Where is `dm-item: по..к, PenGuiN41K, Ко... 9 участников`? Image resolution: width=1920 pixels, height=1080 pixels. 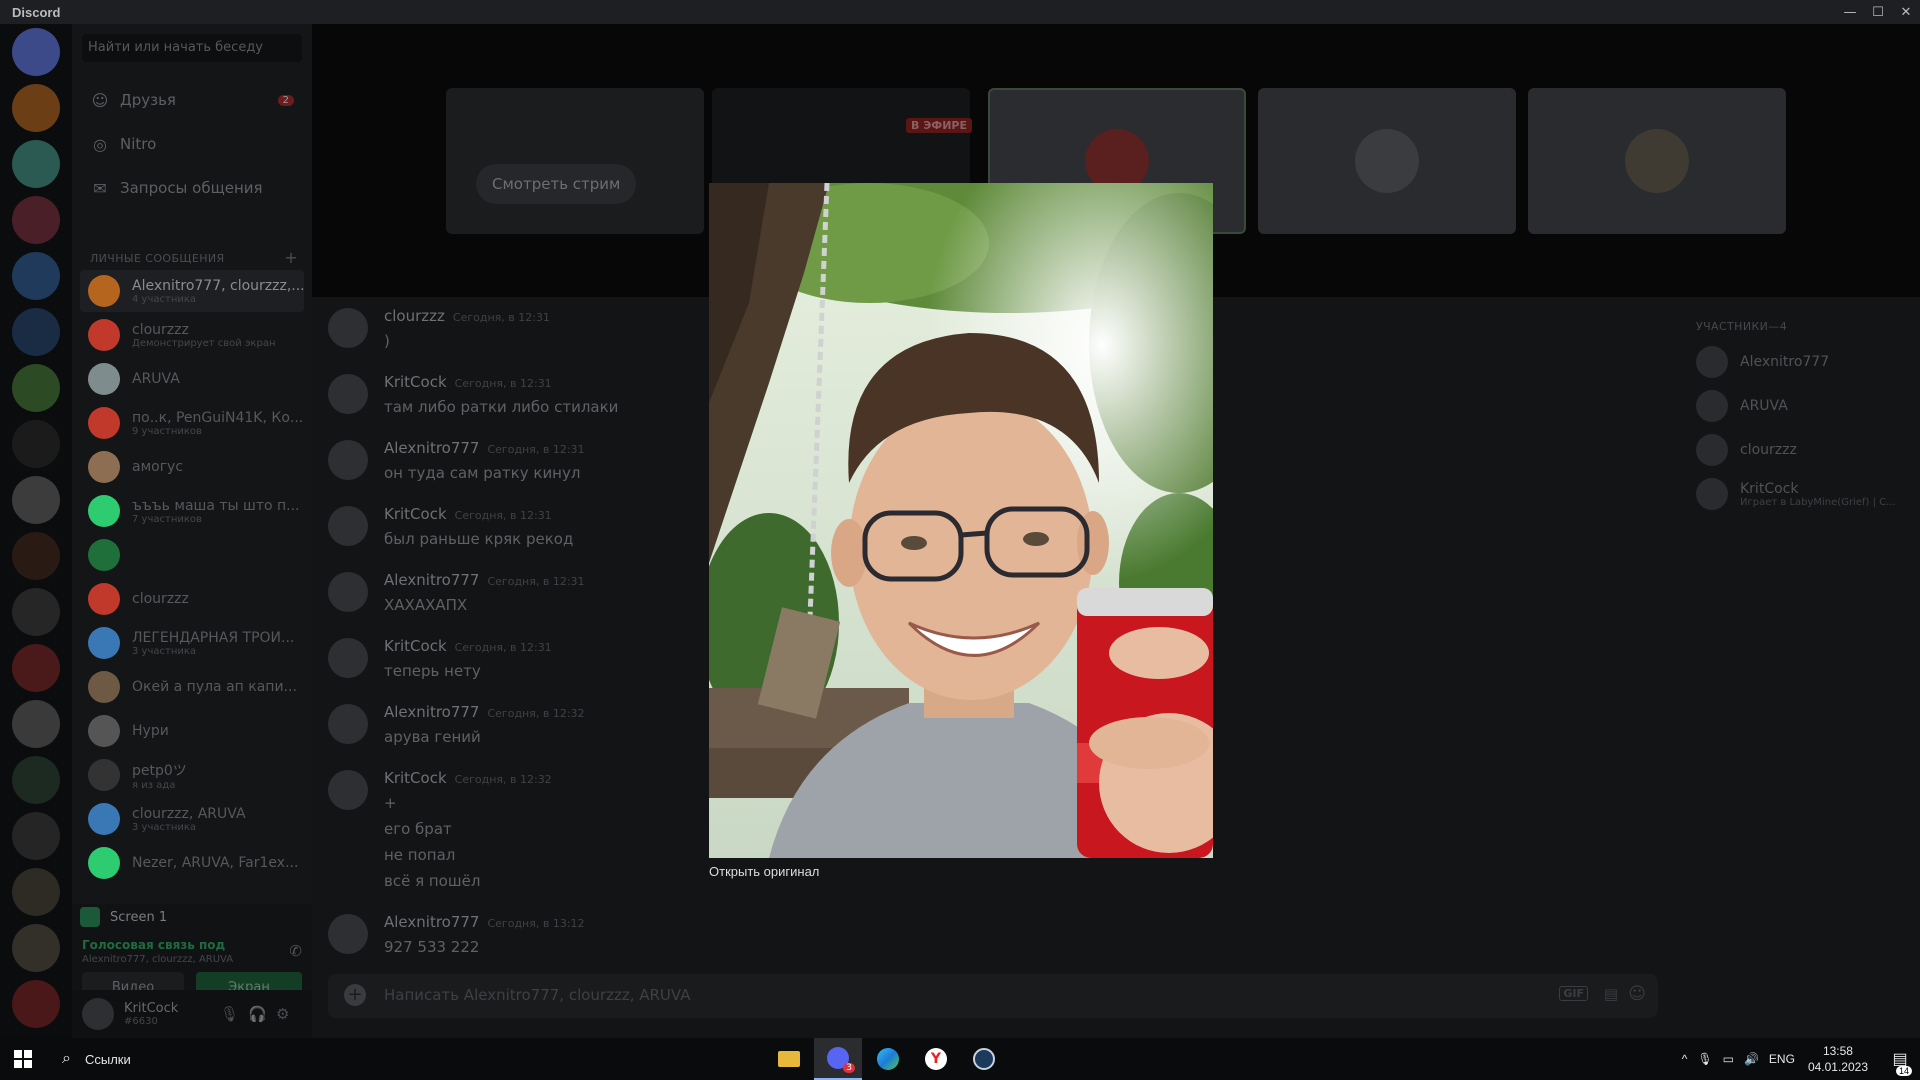
dm-item: по..к, PenGuiN41K, Ко... 9 участников is located at coordinates (192, 423).